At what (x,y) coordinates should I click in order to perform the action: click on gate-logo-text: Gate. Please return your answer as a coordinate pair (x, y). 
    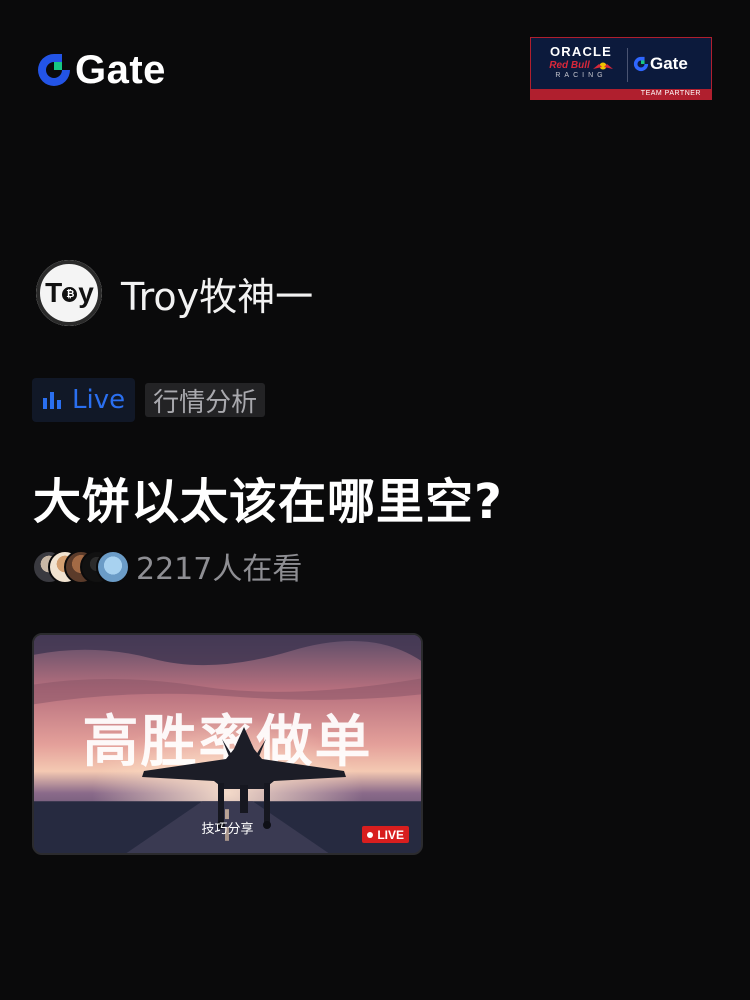
    Looking at the image, I should click on (120, 70).